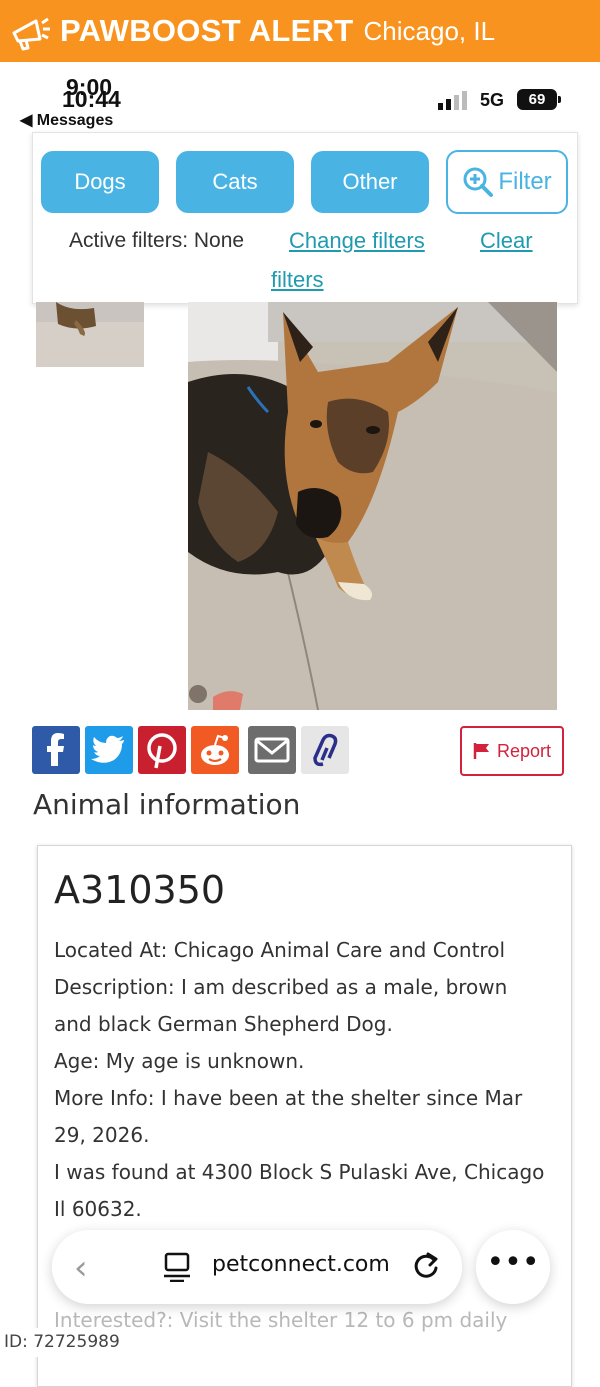 This screenshot has width=600, height=1387. I want to click on pinterest-icon, so click(162, 750).